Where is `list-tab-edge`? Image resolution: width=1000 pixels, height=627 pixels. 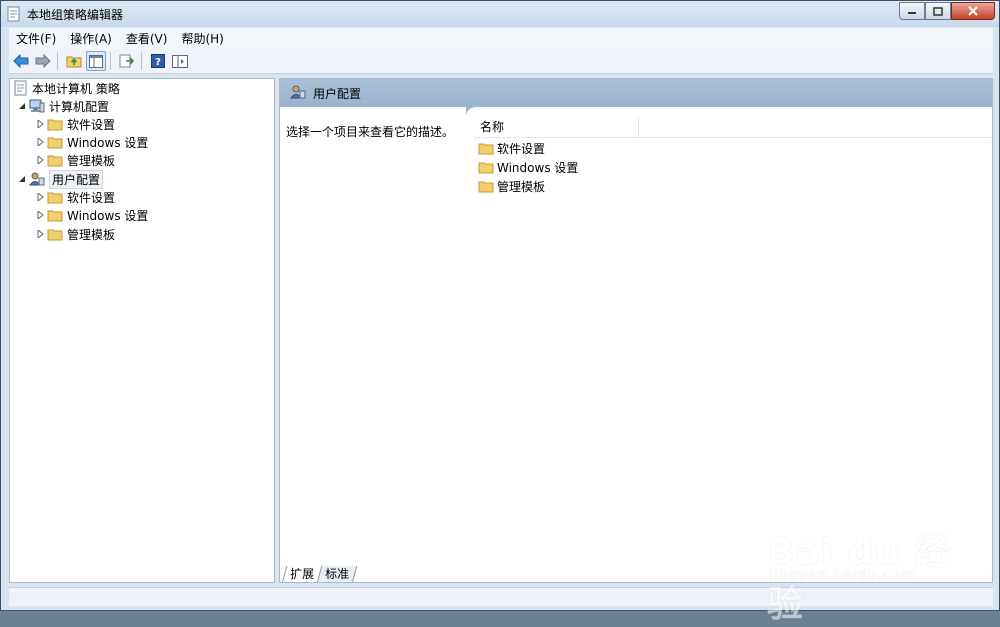
list-tab-edge is located at coordinates (729, 112).